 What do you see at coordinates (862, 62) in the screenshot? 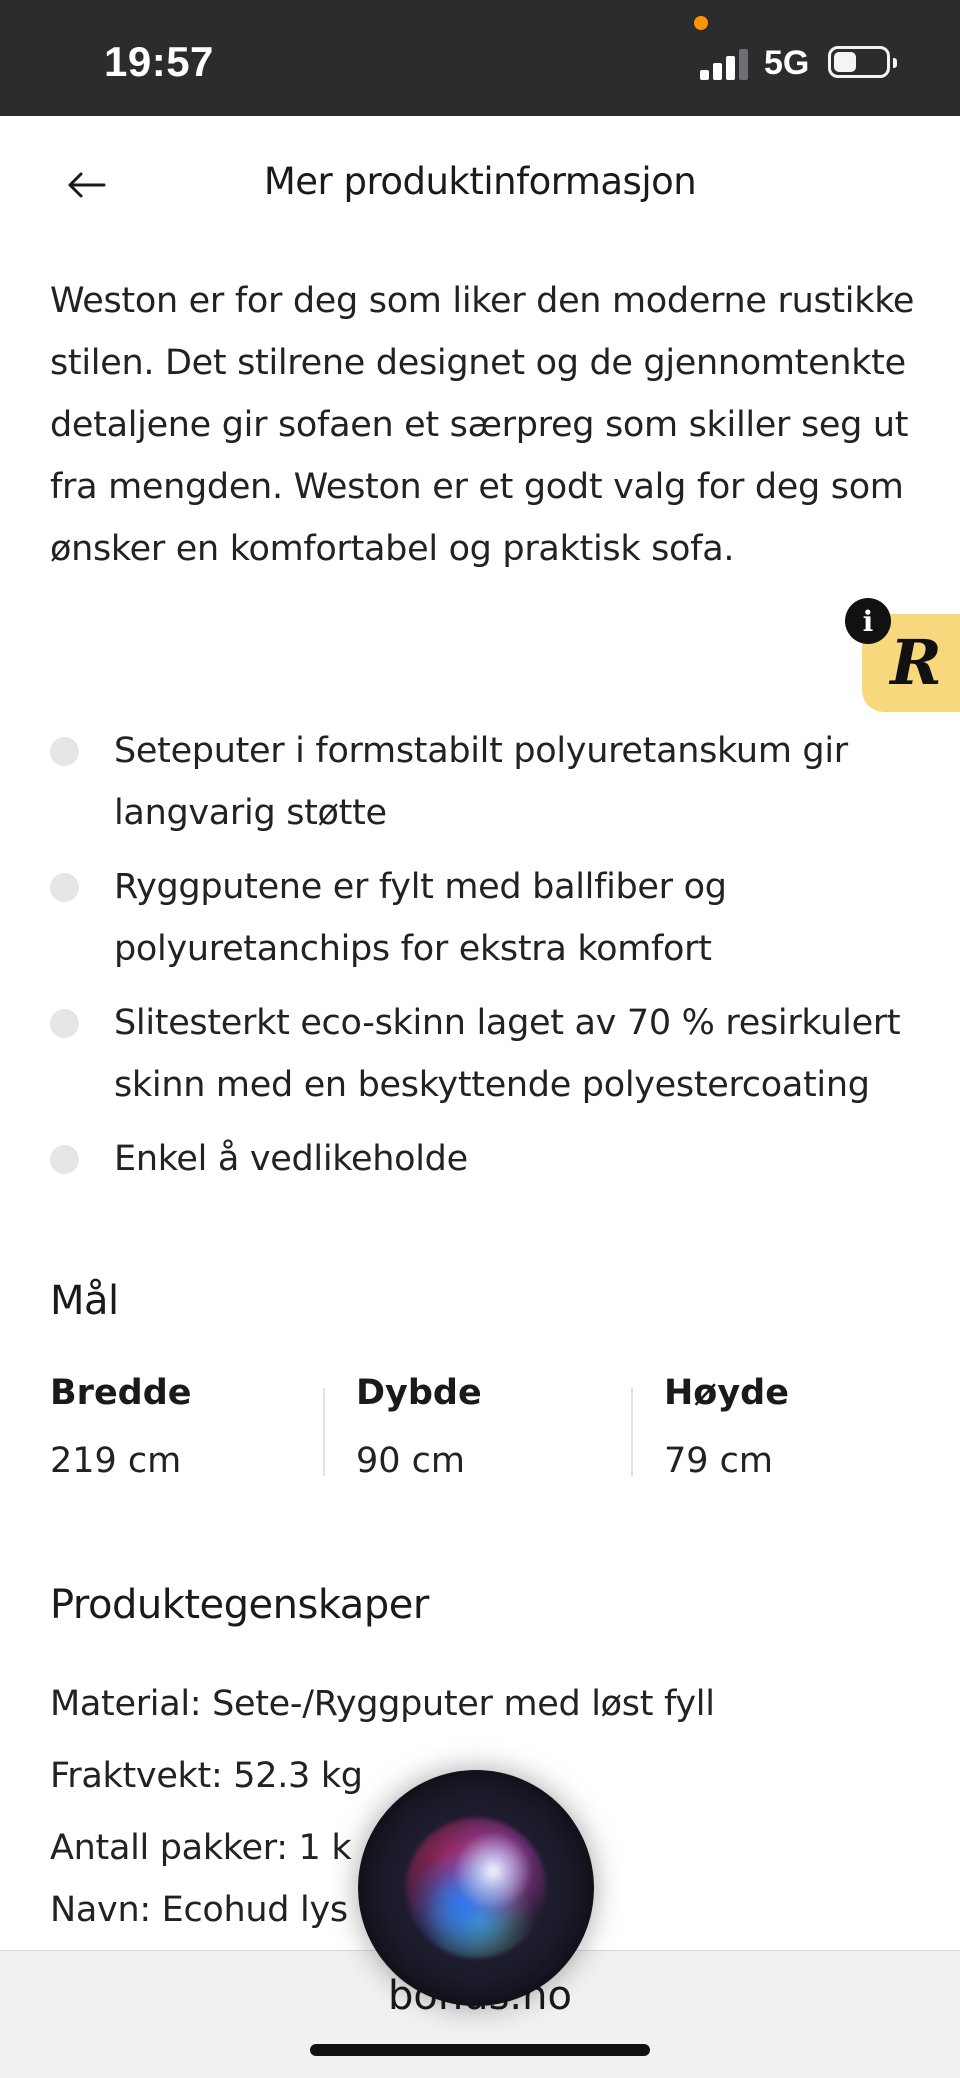
I see `battery-icon` at bounding box center [862, 62].